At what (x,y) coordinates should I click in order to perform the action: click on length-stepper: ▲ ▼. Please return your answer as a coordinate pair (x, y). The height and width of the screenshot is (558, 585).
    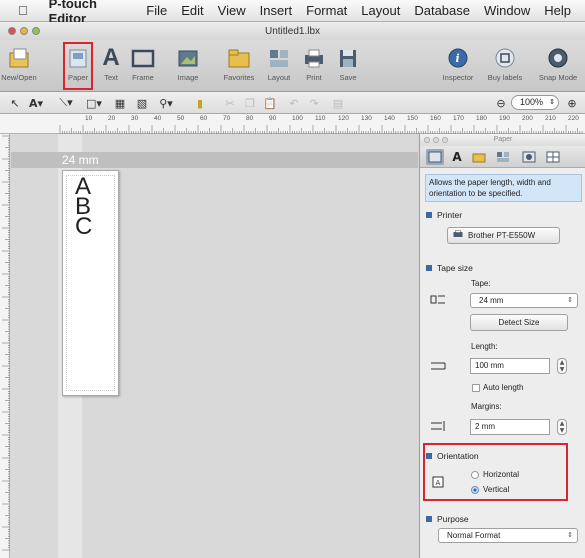
    Looking at the image, I should click on (562, 366).